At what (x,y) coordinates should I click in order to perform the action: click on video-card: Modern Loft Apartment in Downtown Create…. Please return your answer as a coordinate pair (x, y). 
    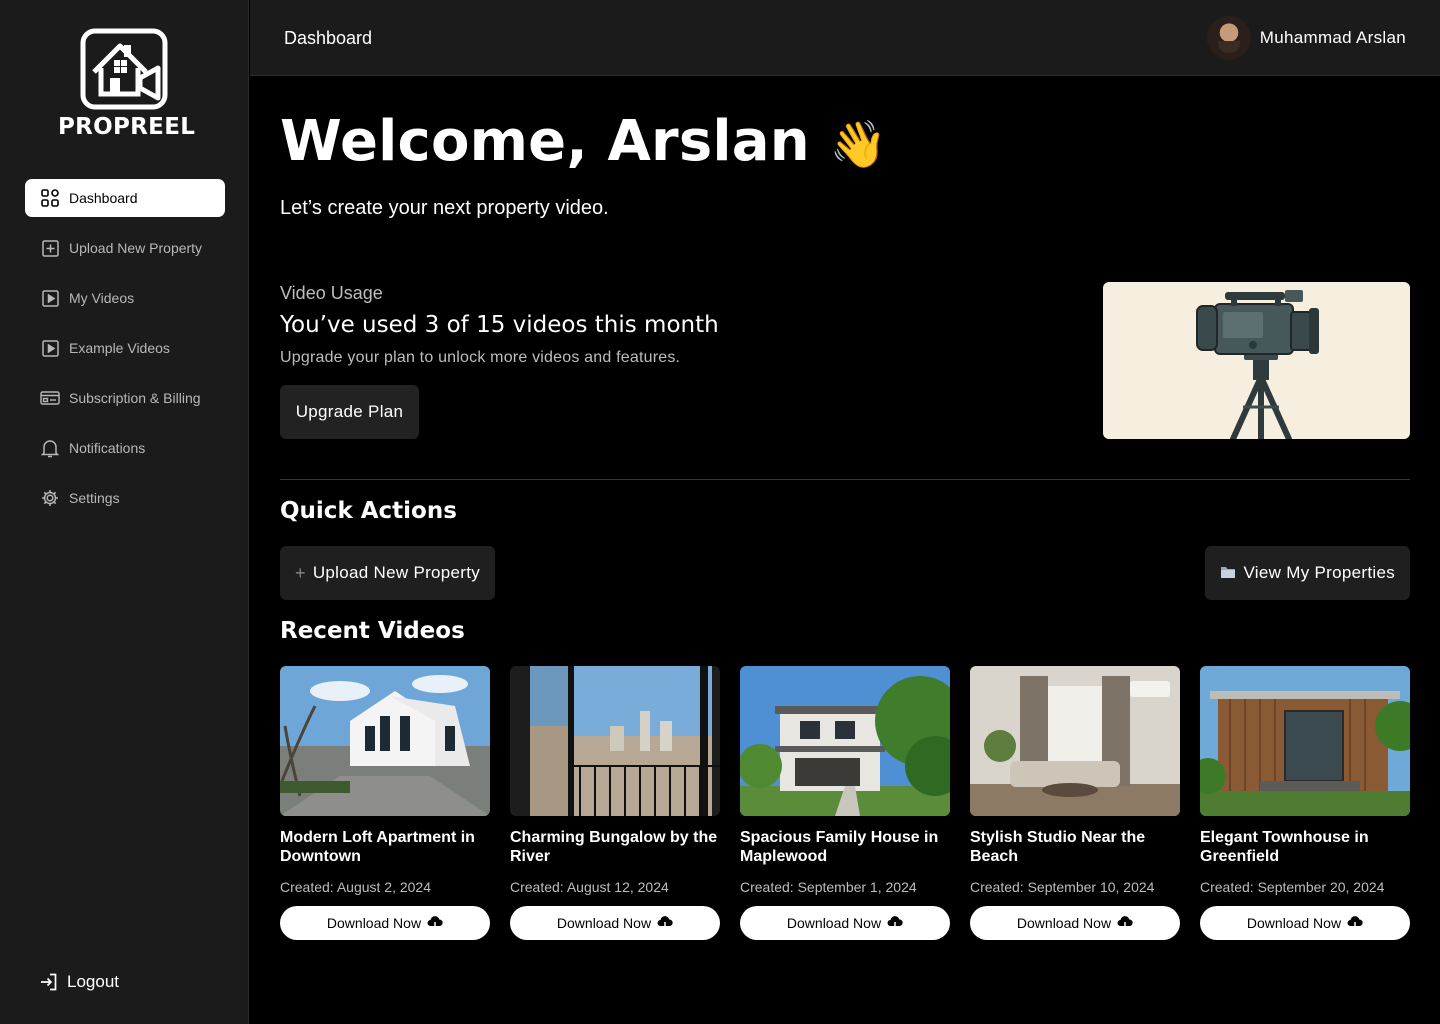
    Looking at the image, I should click on (385, 803).